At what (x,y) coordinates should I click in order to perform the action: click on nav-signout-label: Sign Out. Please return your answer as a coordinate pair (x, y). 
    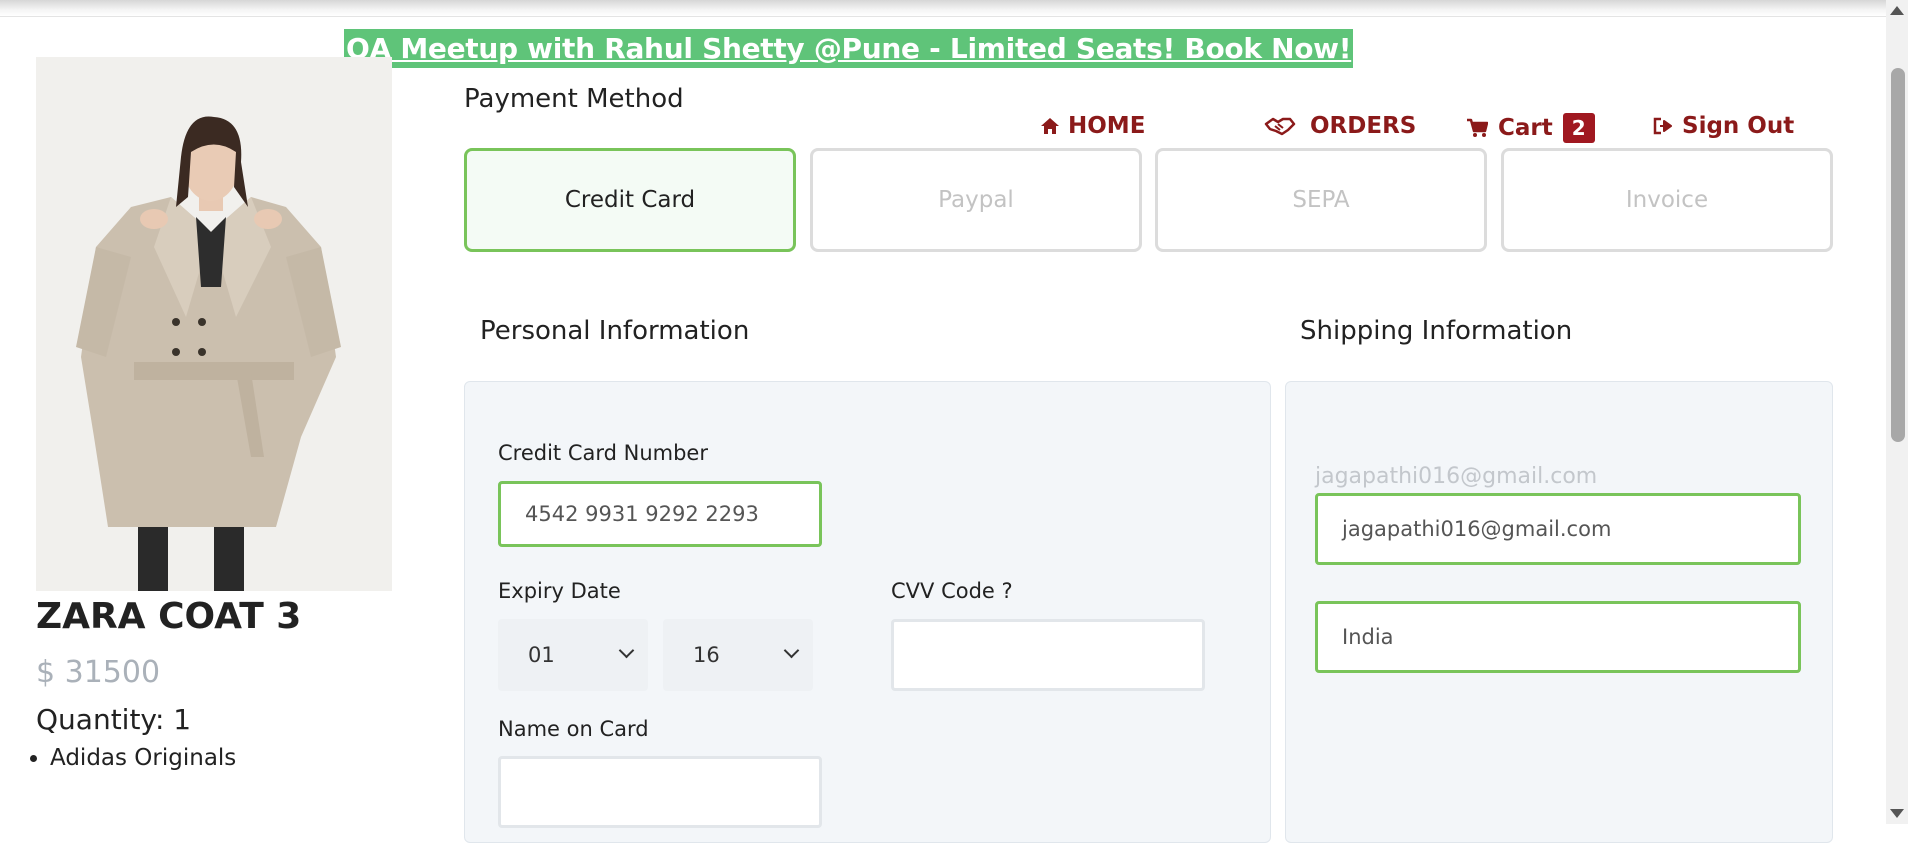
    Looking at the image, I should click on (1738, 126).